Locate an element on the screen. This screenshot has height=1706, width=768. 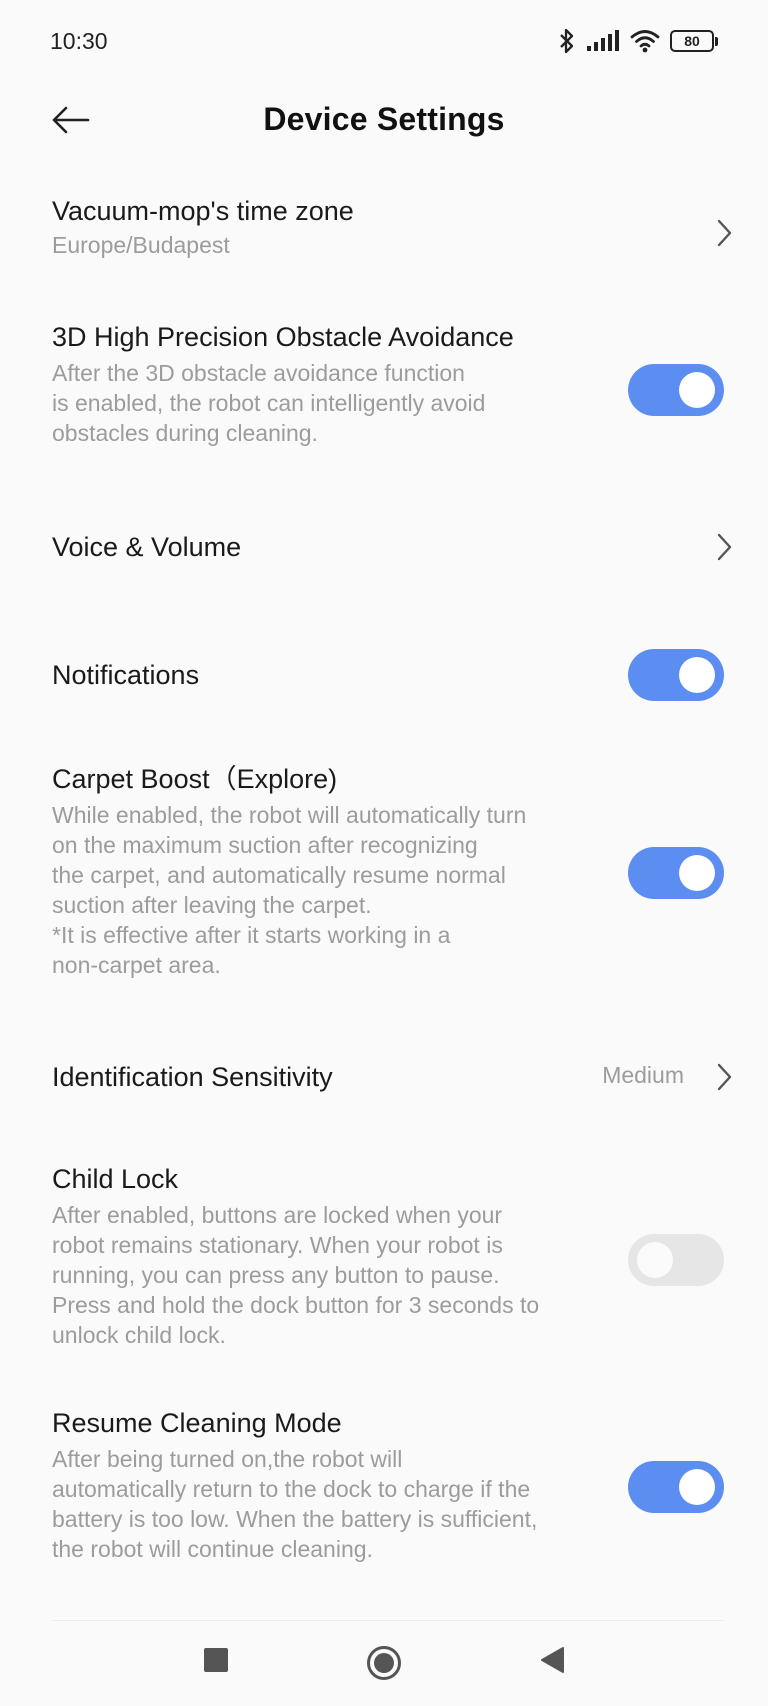
setting-title: Carpet Boost（Explore) is located at coordinates (195, 779).